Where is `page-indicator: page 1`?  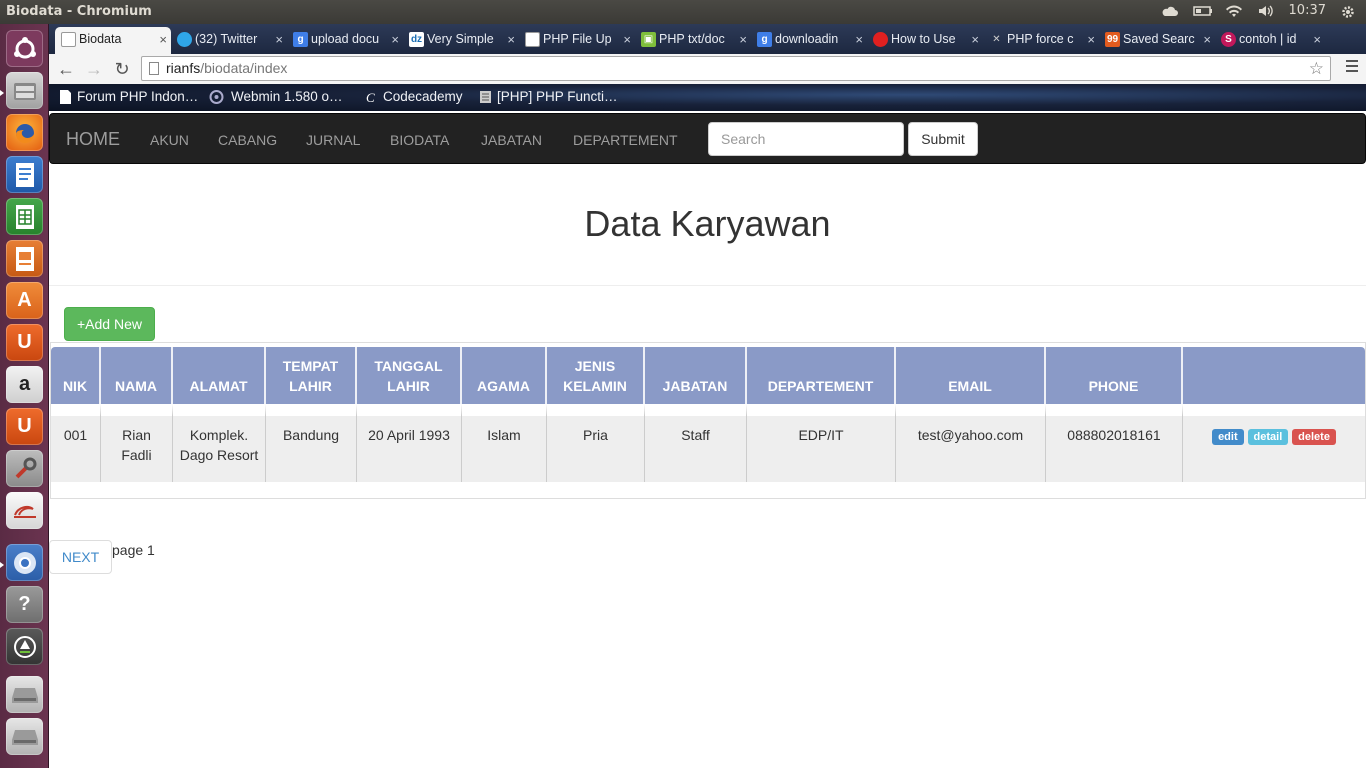 page-indicator: page 1 is located at coordinates (133, 550).